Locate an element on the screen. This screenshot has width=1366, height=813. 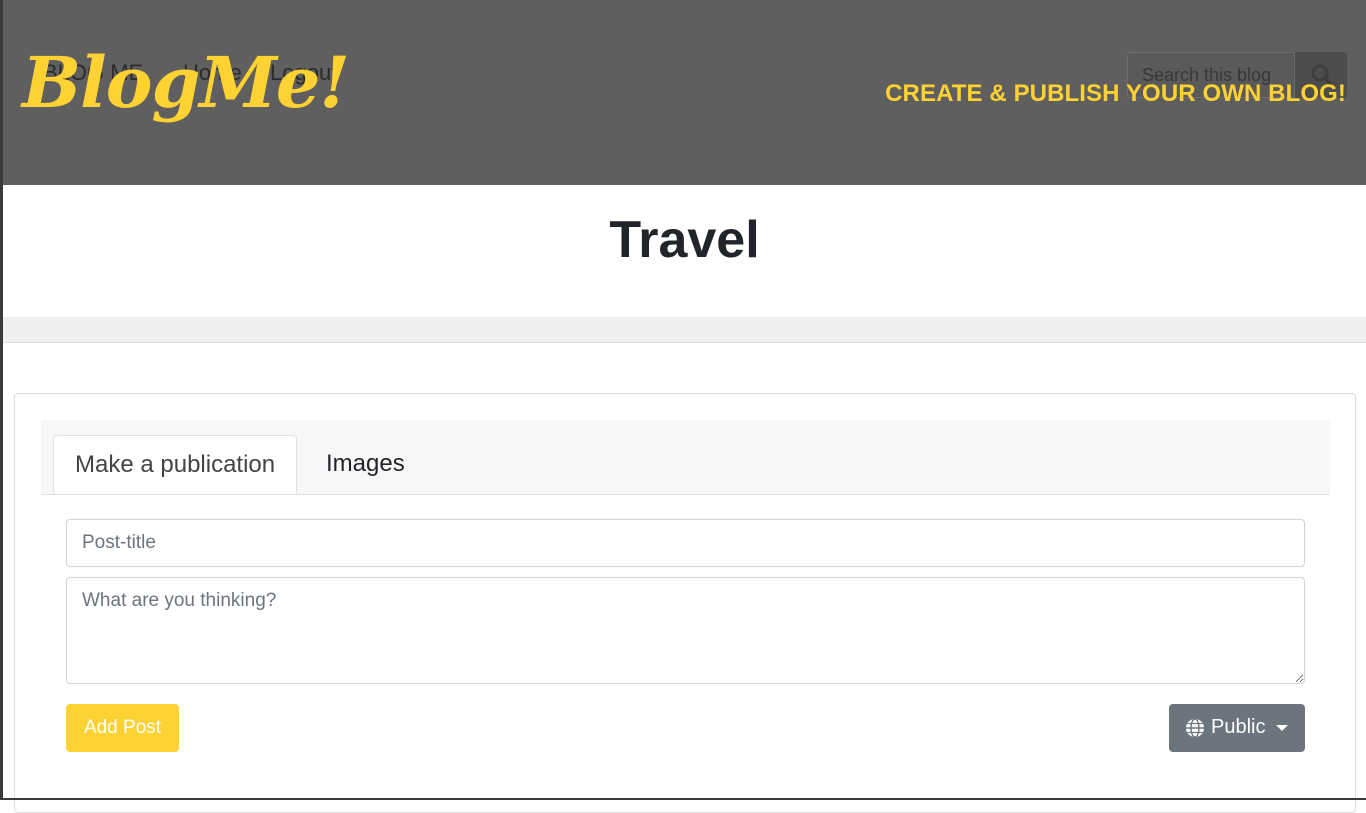
visibility-label: Public is located at coordinates (1238, 727).